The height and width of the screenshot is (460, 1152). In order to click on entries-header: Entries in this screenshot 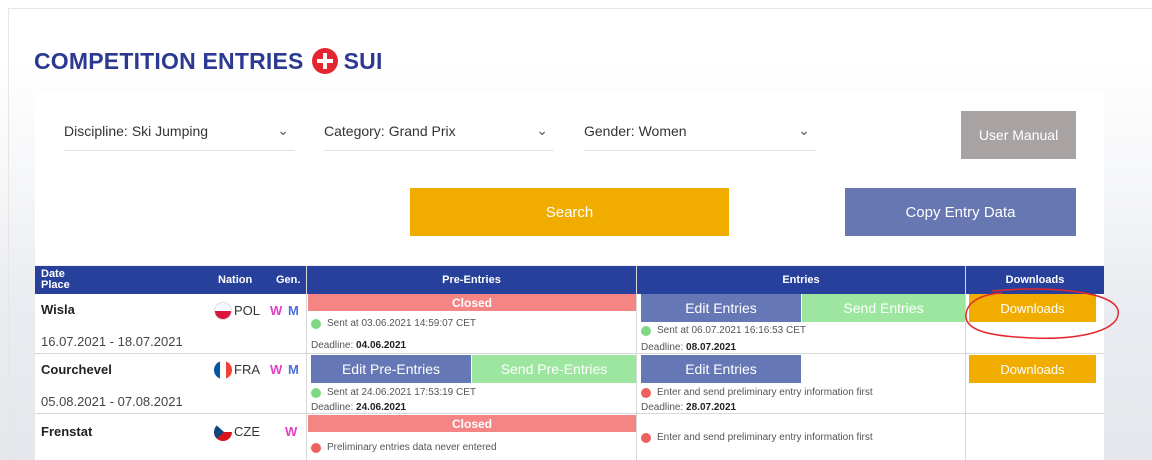, I will do `click(801, 280)`.